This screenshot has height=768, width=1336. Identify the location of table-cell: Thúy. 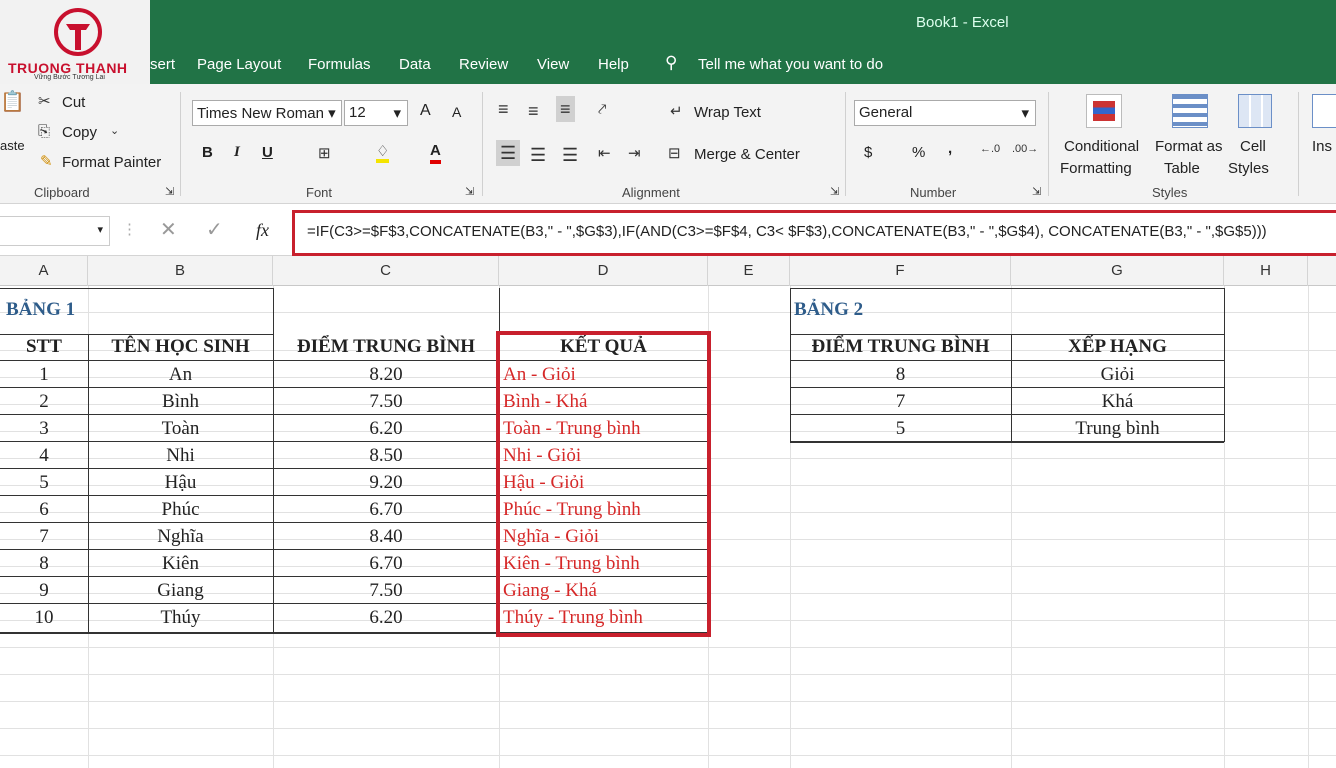
(180, 618).